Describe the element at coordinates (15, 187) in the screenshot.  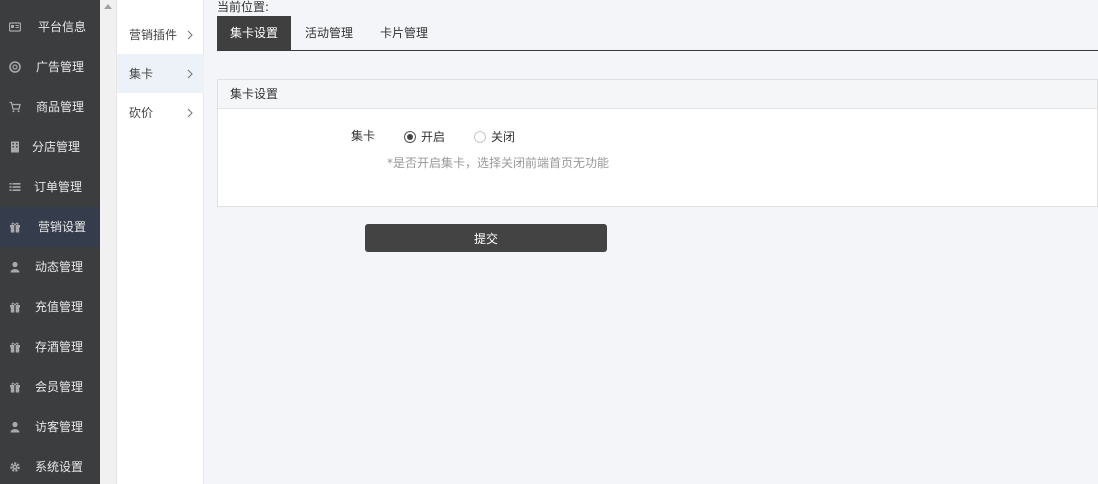
I see `list-icon` at that location.